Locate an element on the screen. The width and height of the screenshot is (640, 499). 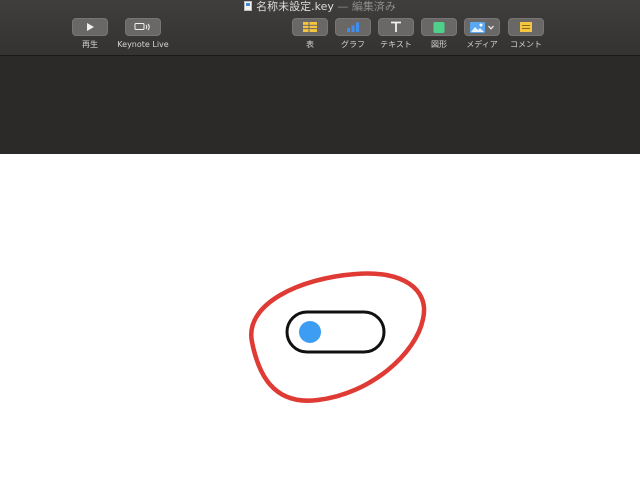
shape-icon is located at coordinates (439, 27).